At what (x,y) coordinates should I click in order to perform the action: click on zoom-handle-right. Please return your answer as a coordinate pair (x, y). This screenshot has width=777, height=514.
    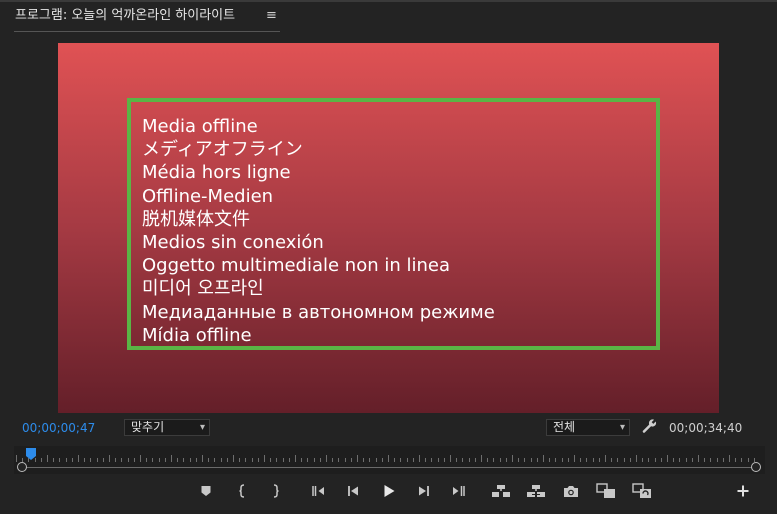
    Looking at the image, I should click on (756, 467).